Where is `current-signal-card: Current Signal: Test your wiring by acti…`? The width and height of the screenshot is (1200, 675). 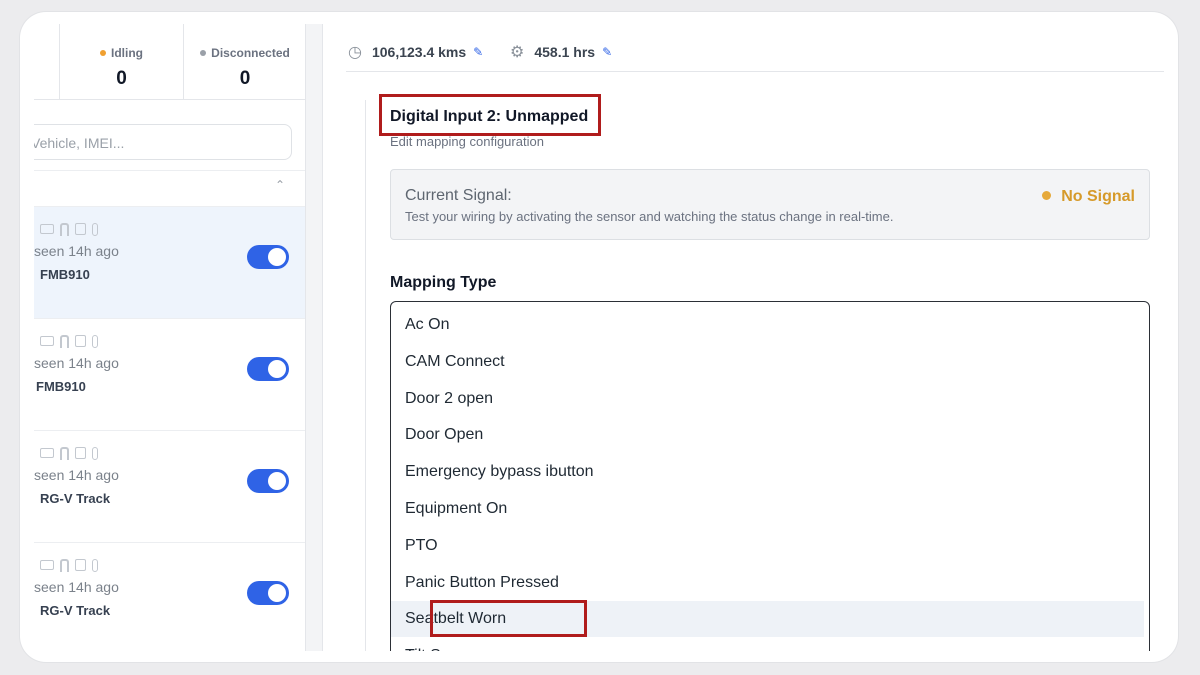 current-signal-card: Current Signal: Test your wiring by acti… is located at coordinates (770, 204).